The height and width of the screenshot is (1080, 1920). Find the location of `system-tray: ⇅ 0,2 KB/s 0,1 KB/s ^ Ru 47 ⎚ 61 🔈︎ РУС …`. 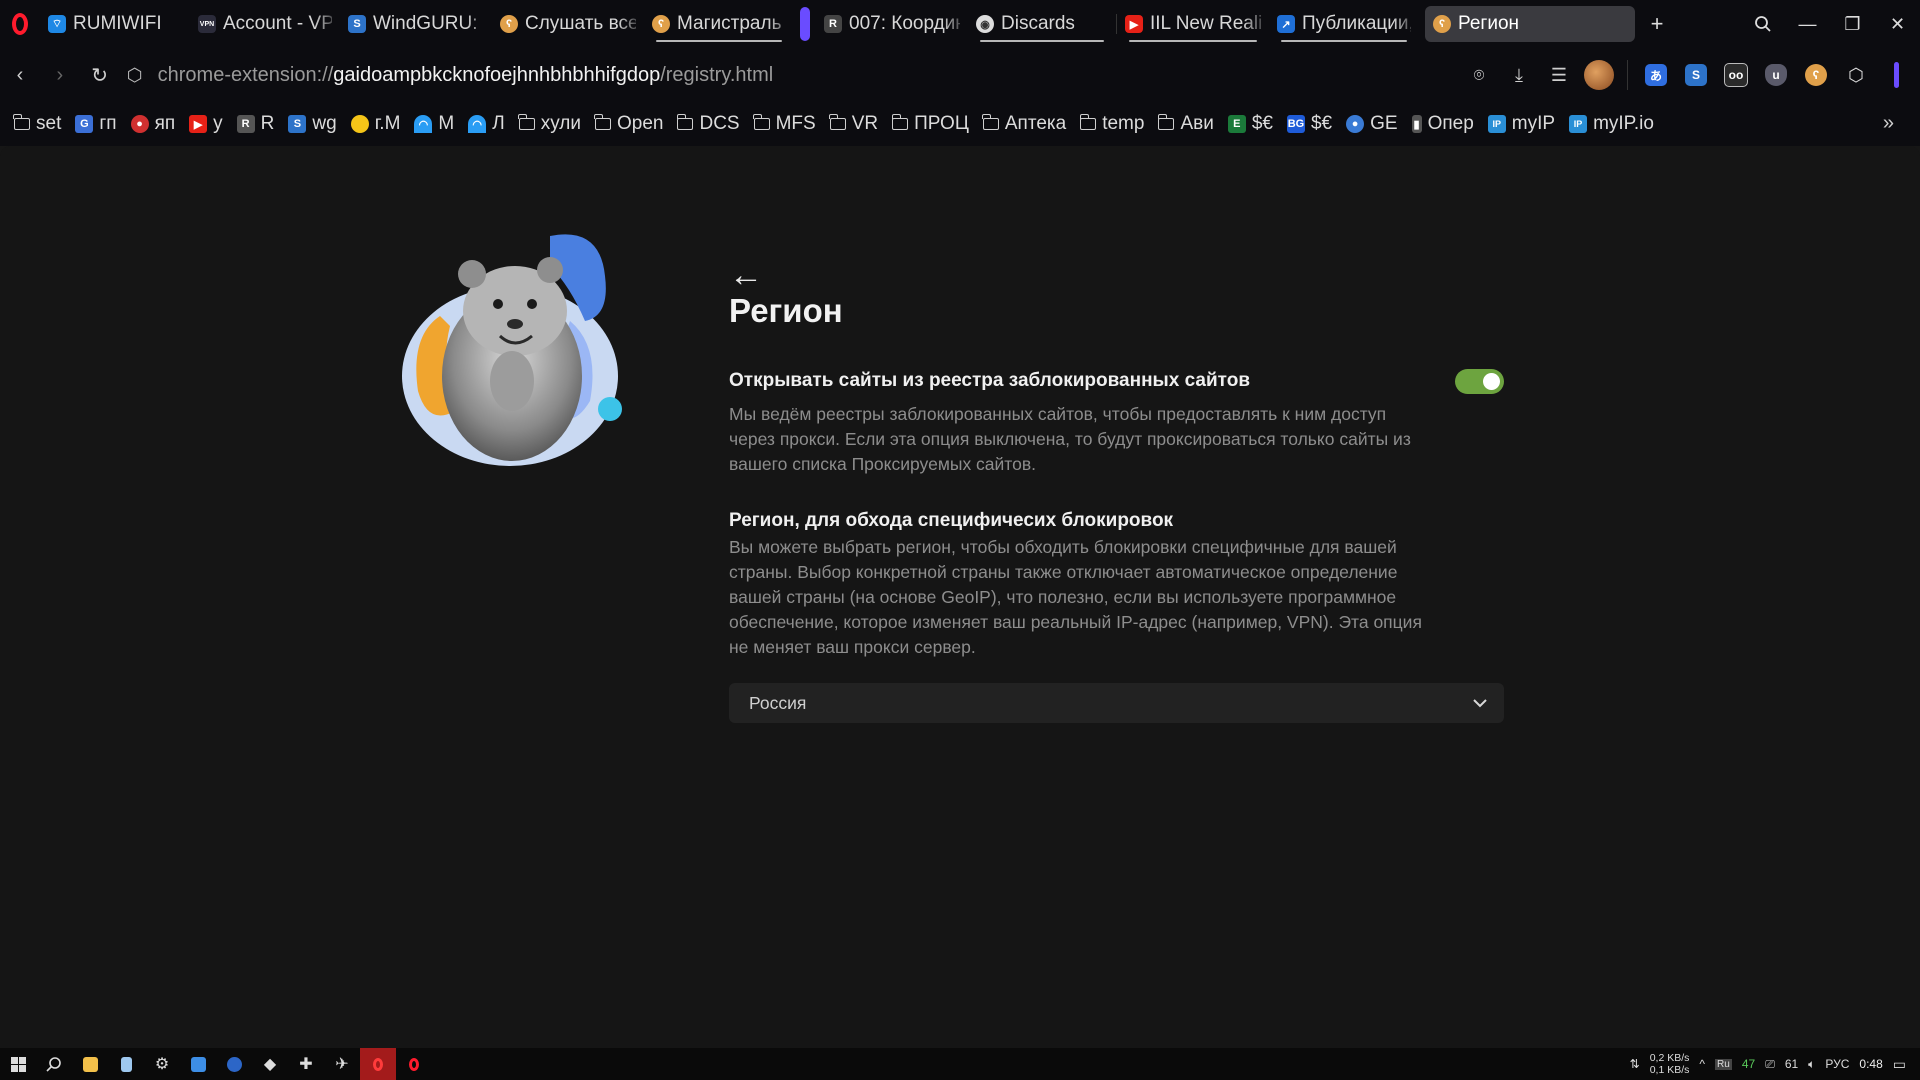

system-tray: ⇅ 0,2 KB/s 0,1 KB/s ^ Ru 47 ⎚ 61 🔈︎ РУС … is located at coordinates (1775, 1064).